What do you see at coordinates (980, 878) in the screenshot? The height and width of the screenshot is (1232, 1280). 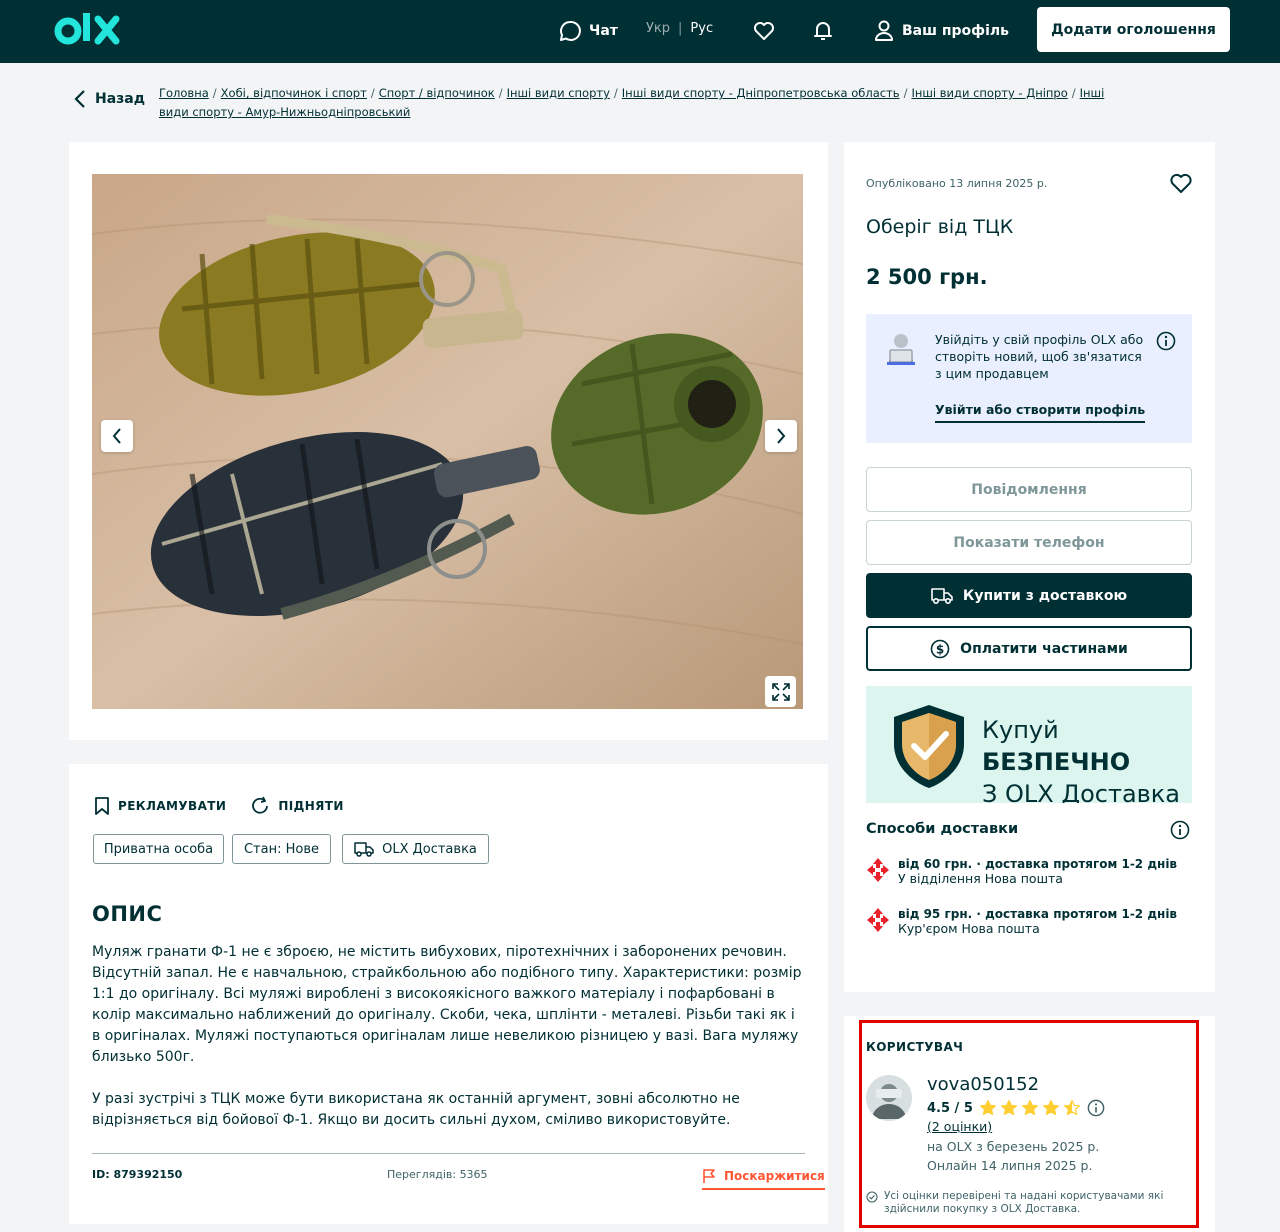 I see `shipping-option-method: У відділення Нова пошта` at bounding box center [980, 878].